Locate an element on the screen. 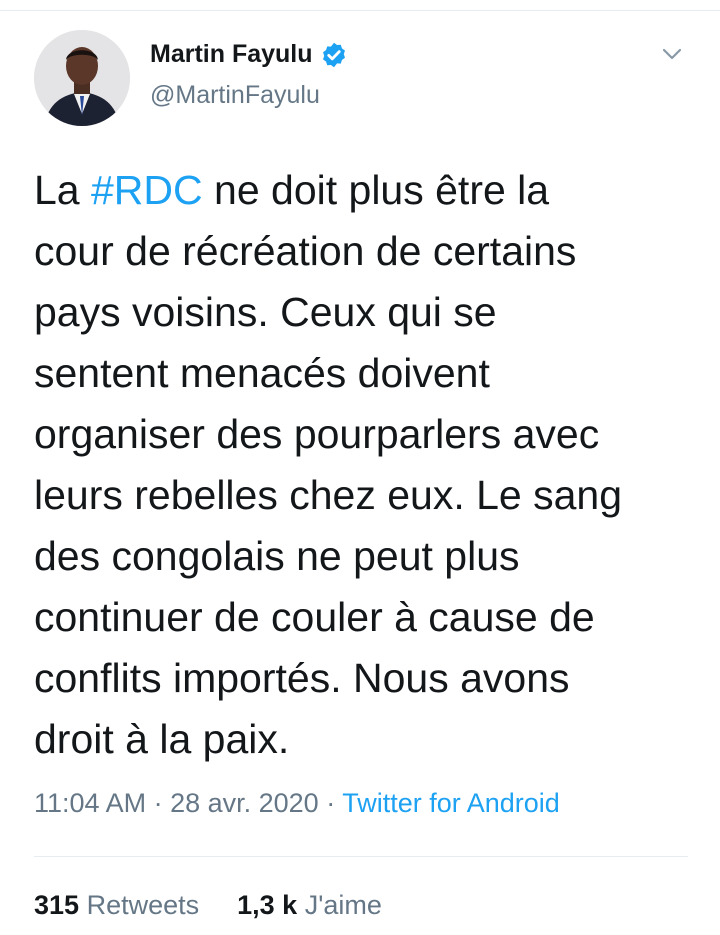  retweets-stat: 315 Retweets is located at coordinates (116, 905).